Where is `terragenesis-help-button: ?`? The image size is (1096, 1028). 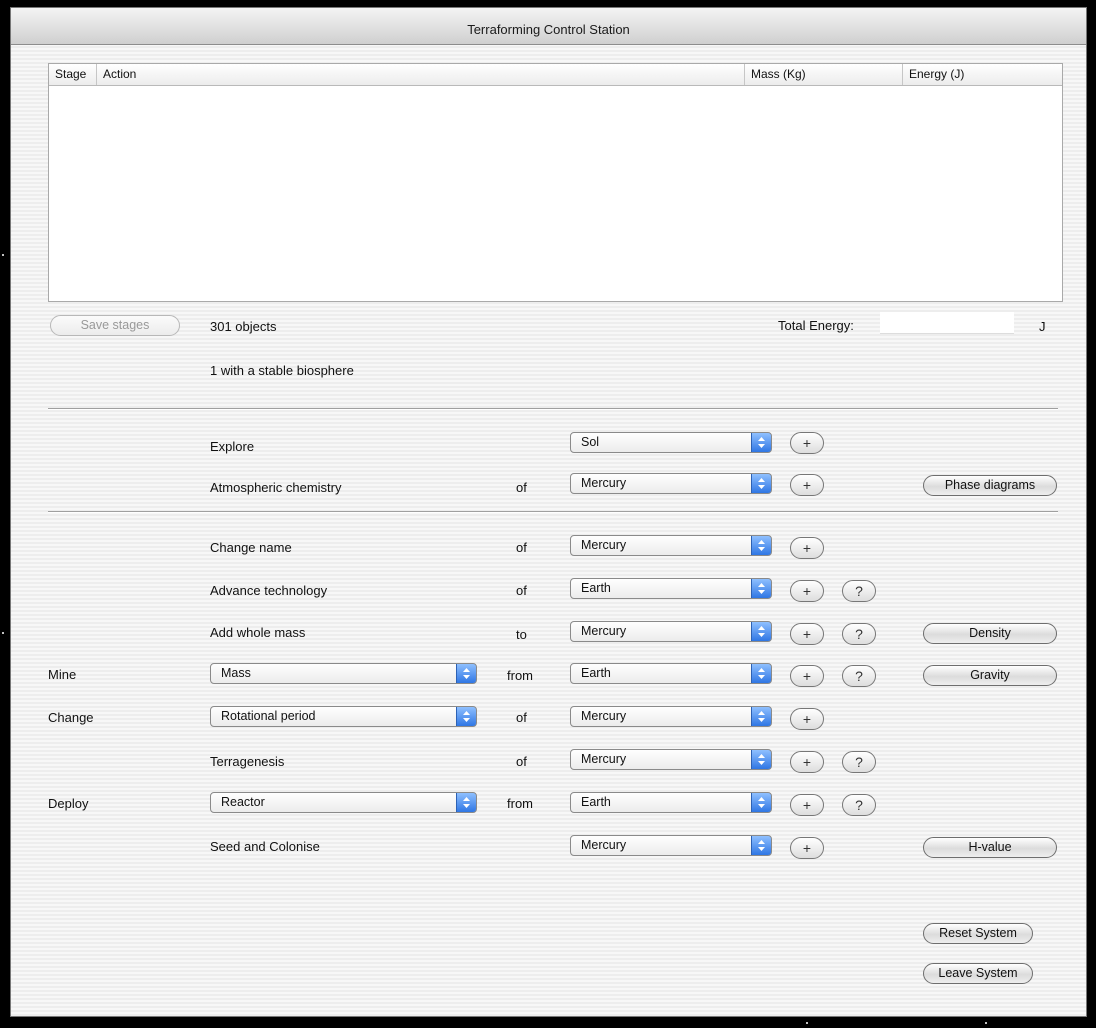
terragenesis-help-button: ? is located at coordinates (859, 762).